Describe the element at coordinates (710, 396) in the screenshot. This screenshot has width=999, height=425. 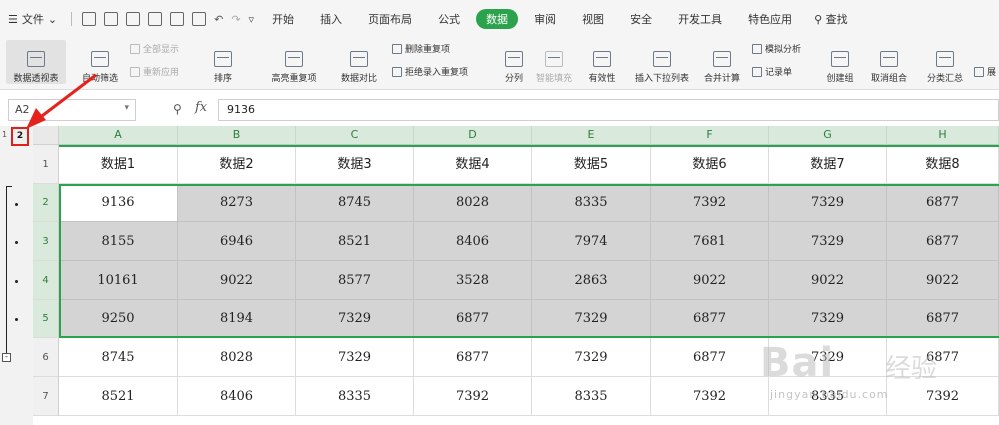
I see `cell-f7: 7392` at that location.